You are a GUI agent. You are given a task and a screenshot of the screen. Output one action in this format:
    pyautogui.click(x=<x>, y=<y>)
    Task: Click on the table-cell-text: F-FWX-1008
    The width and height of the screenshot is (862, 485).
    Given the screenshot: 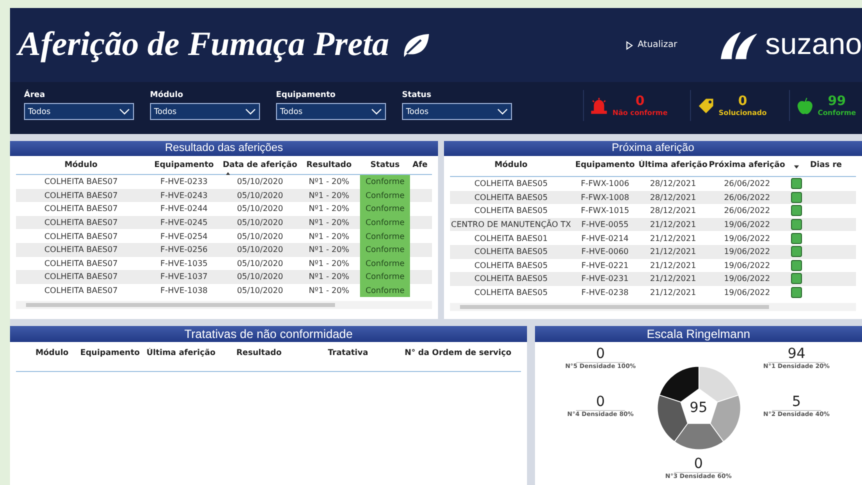 What is the action you would take?
    pyautogui.click(x=605, y=198)
    